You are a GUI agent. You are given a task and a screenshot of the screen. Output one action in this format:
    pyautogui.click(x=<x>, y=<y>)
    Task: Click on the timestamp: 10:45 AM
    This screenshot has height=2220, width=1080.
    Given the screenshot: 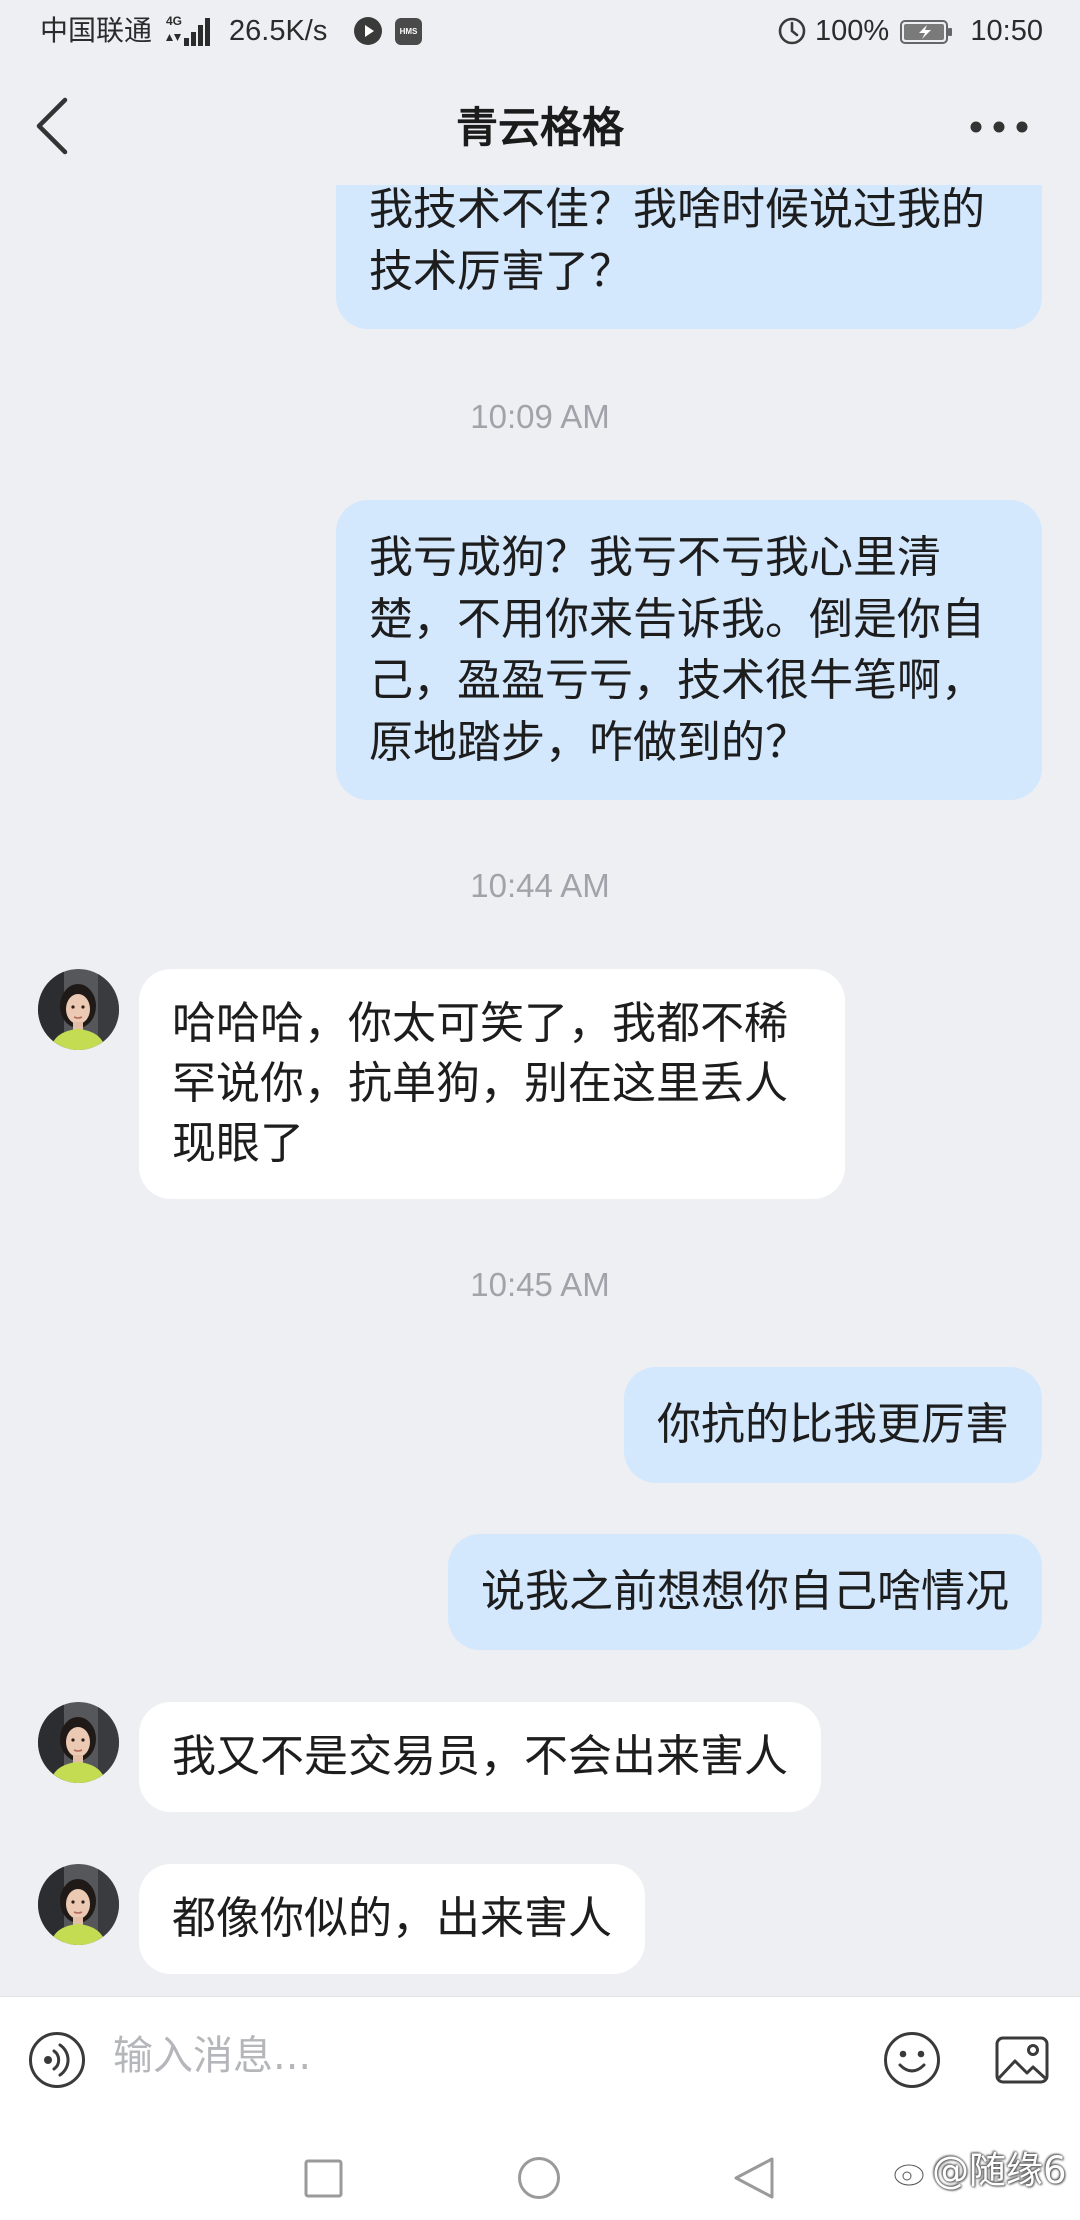 What is the action you would take?
    pyautogui.click(x=540, y=1284)
    